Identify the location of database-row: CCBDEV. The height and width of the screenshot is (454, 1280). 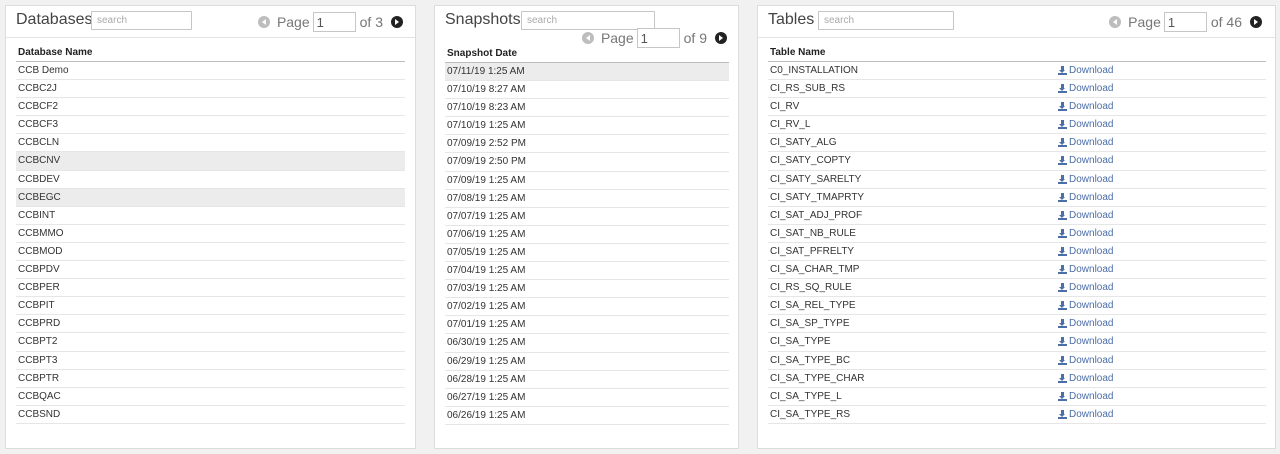
(210, 180).